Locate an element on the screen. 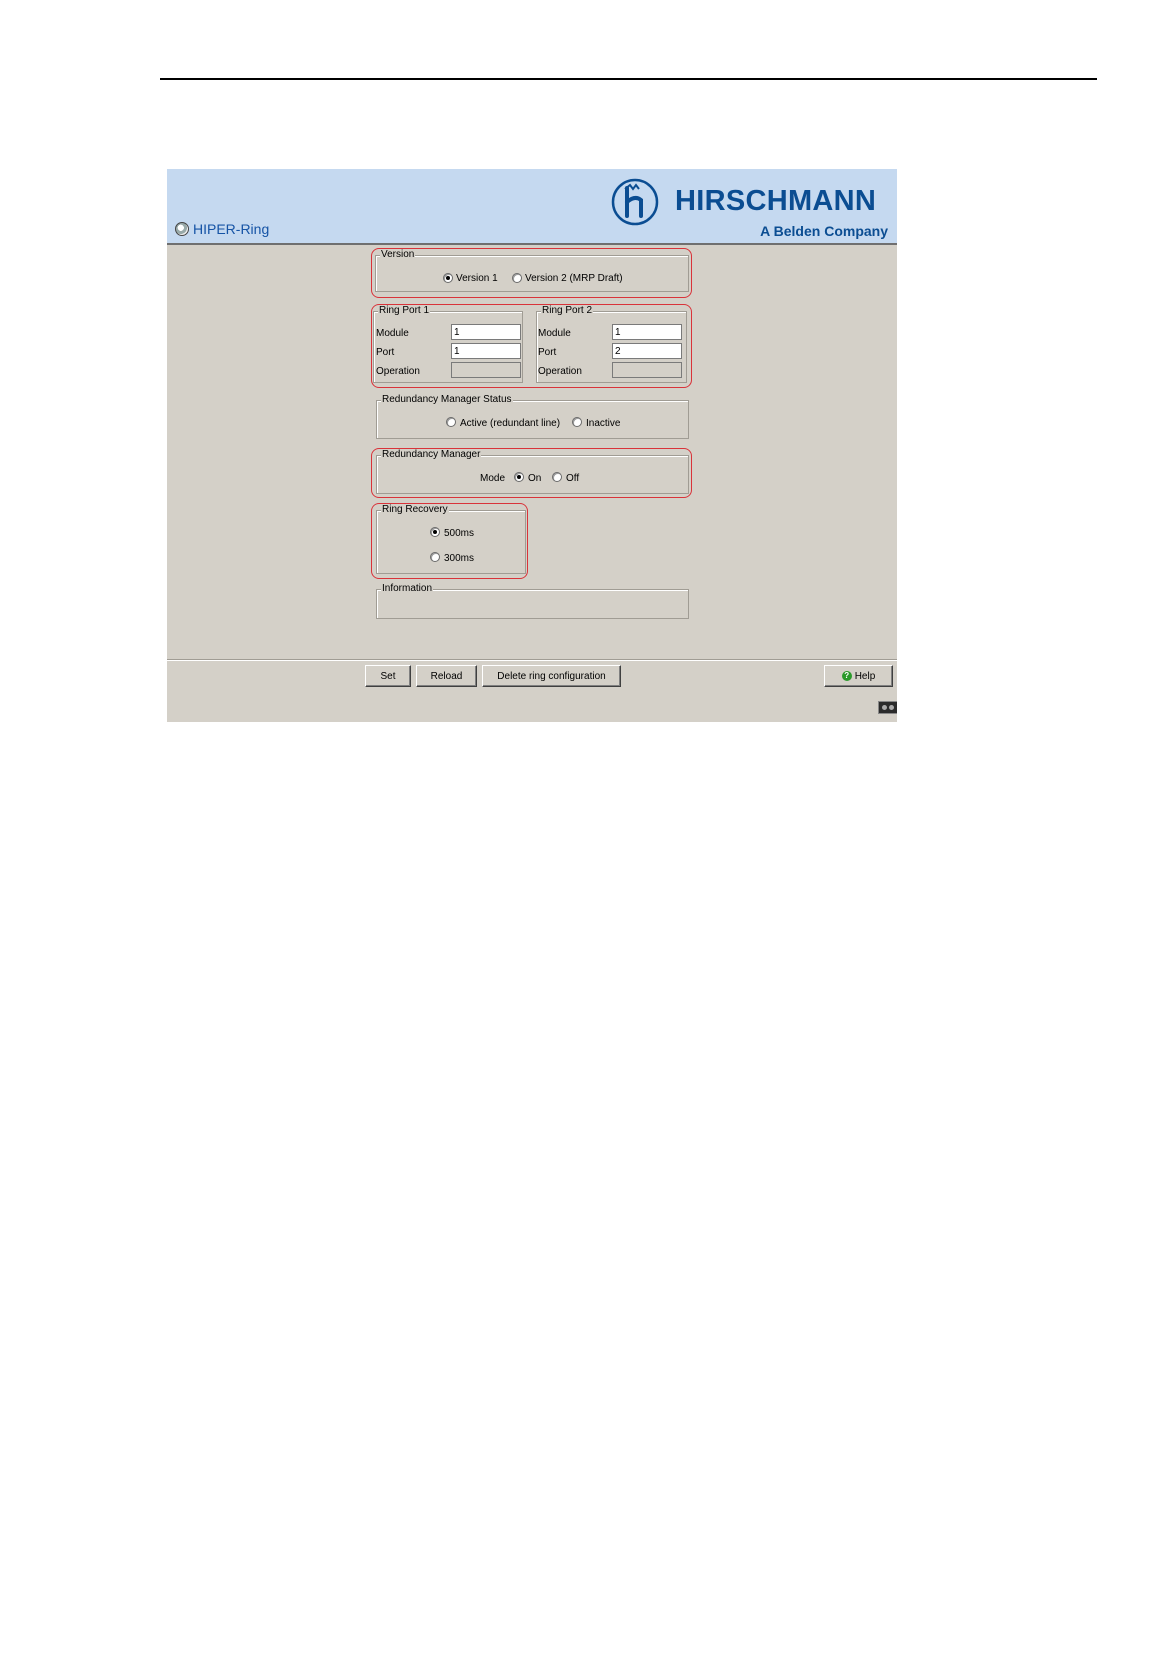 This screenshot has height=1668, width=1174. rm-on-radio is located at coordinates (519, 477).